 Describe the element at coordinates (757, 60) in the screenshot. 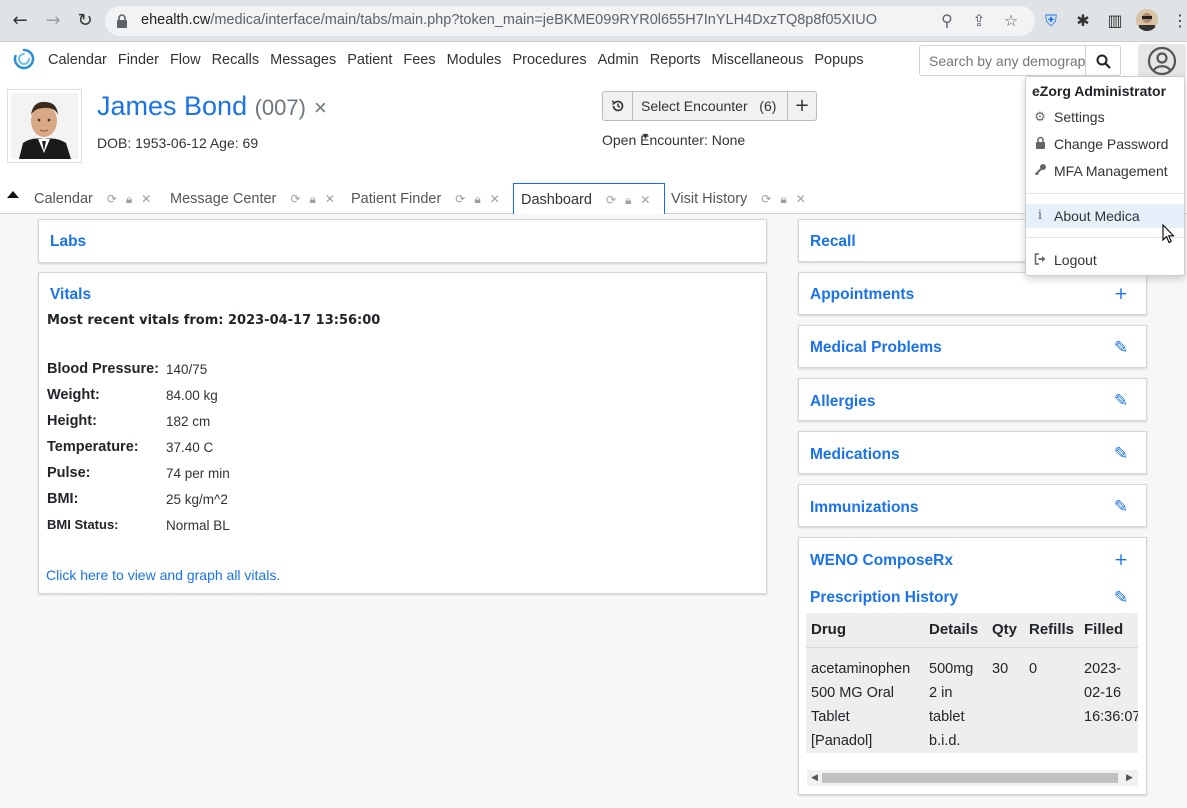

I see `menu-miscellaneous: Miscellaneous` at that location.